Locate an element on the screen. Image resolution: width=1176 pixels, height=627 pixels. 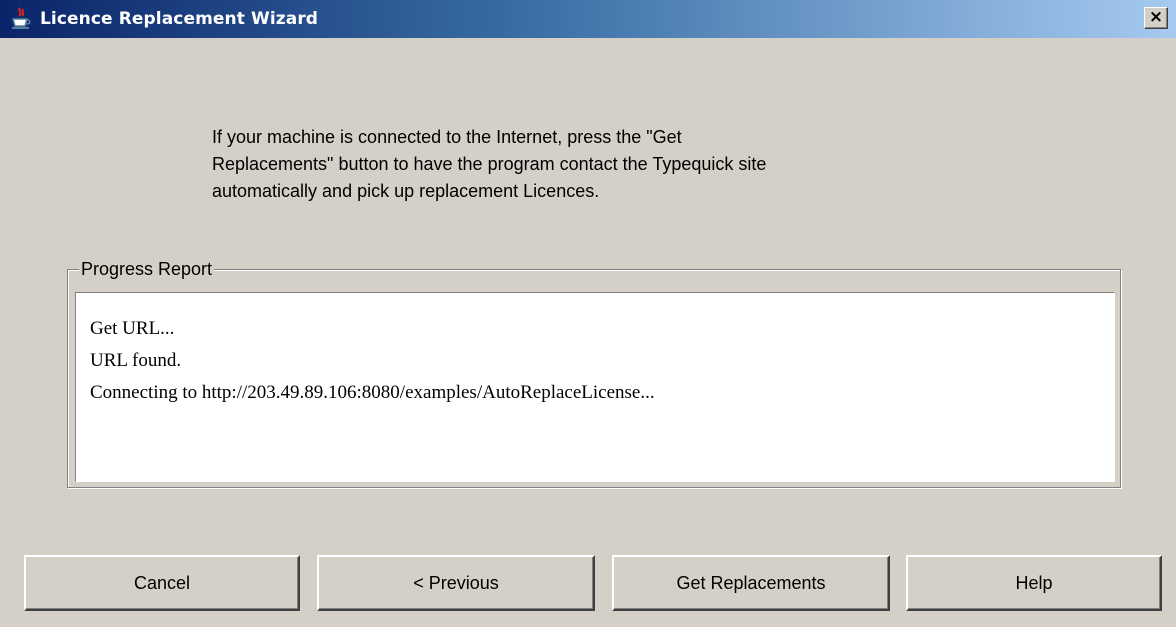
previous-button: < Previous is located at coordinates (456, 583).